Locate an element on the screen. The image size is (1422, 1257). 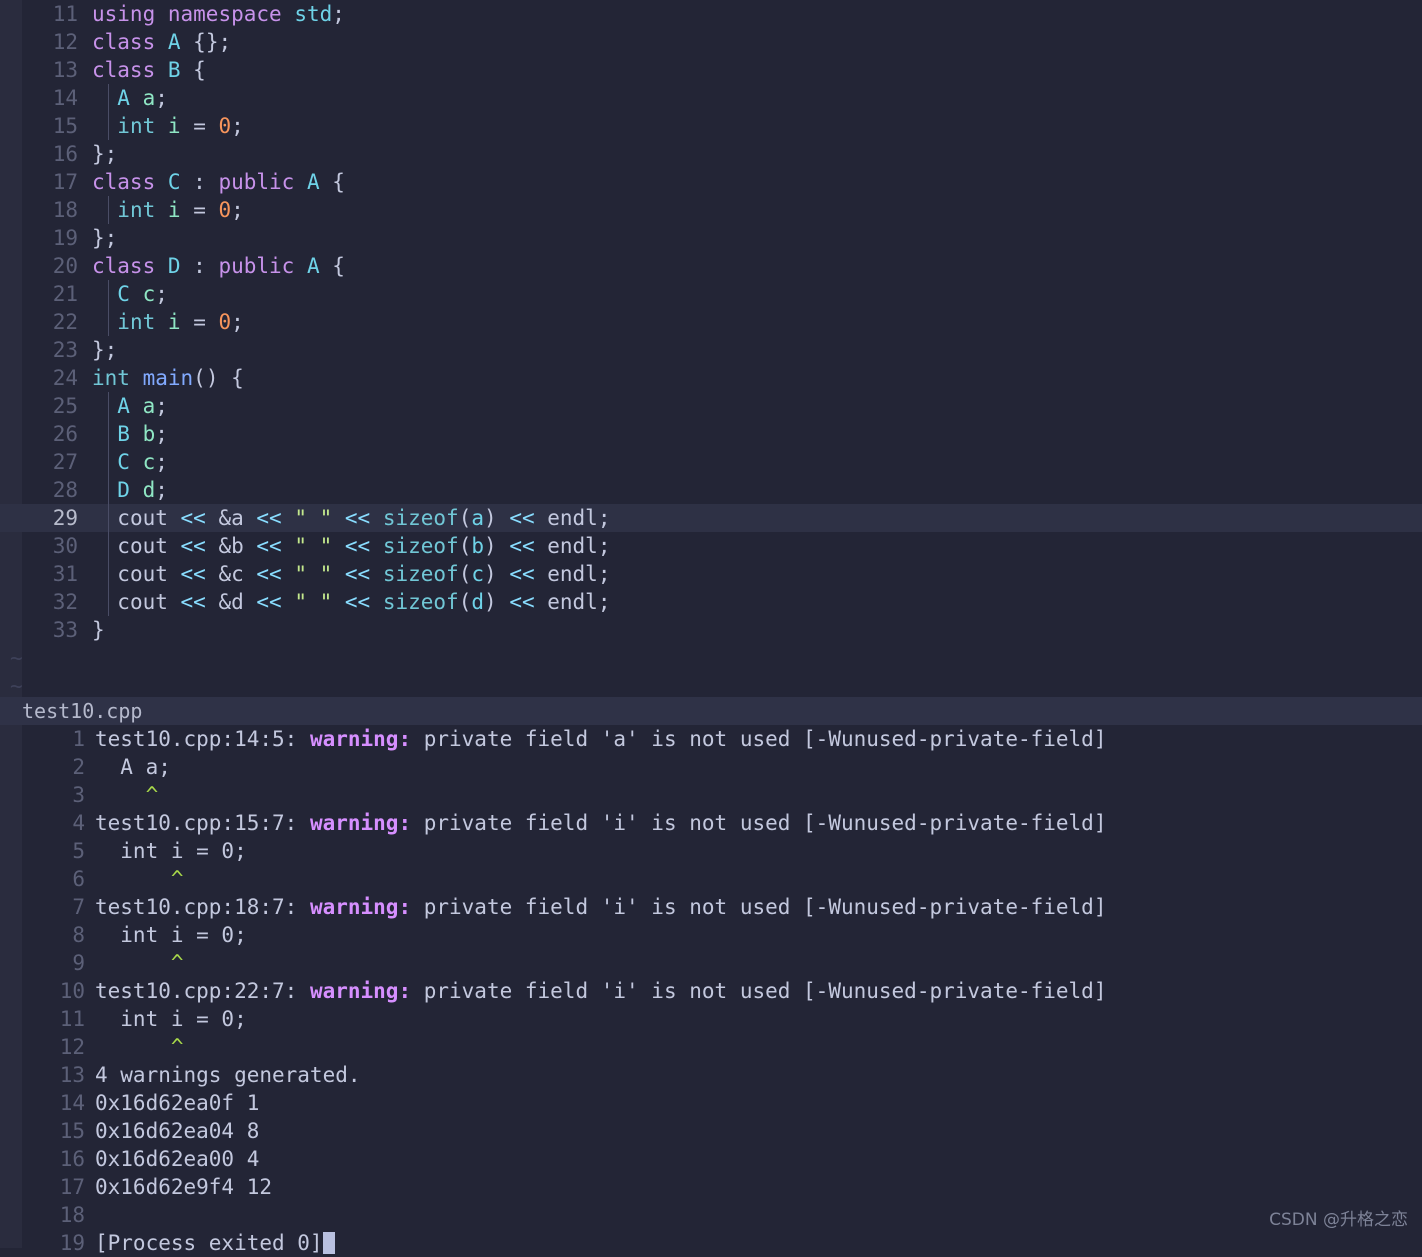
code-line-text: cout << &a << " " << sizeof(a) << endl; is located at coordinates (351, 518).